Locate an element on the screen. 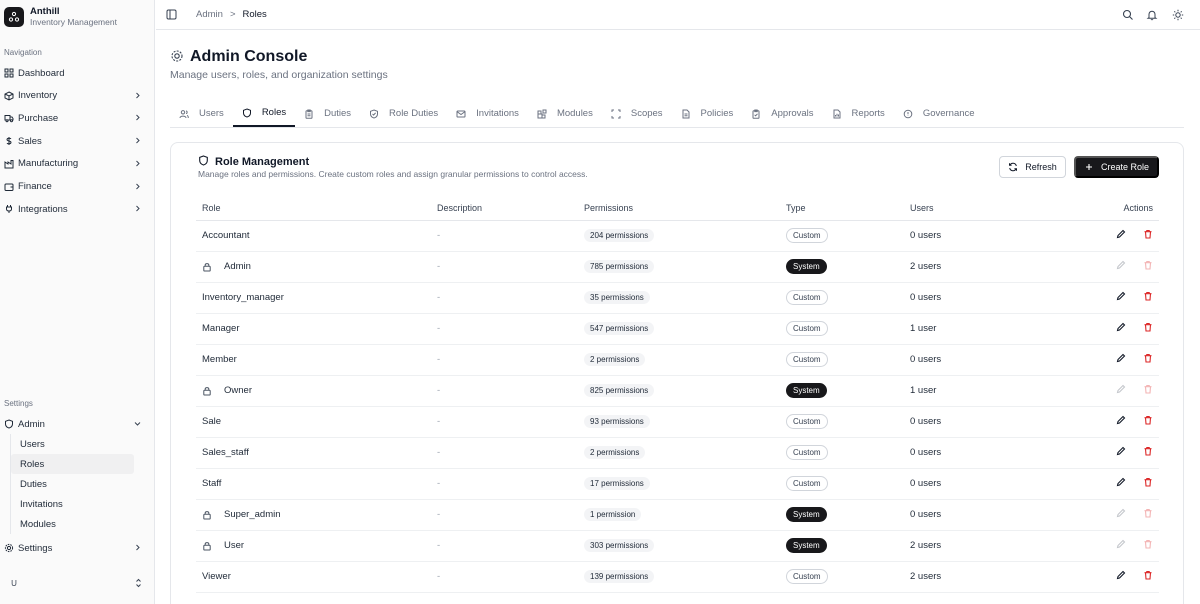 The width and height of the screenshot is (1200, 604). role-name: Sales_staff is located at coordinates (225, 452).